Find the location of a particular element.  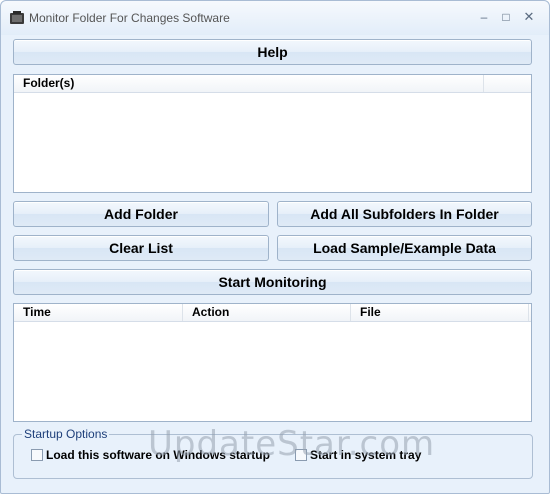

column-header-file: File is located at coordinates (440, 312).